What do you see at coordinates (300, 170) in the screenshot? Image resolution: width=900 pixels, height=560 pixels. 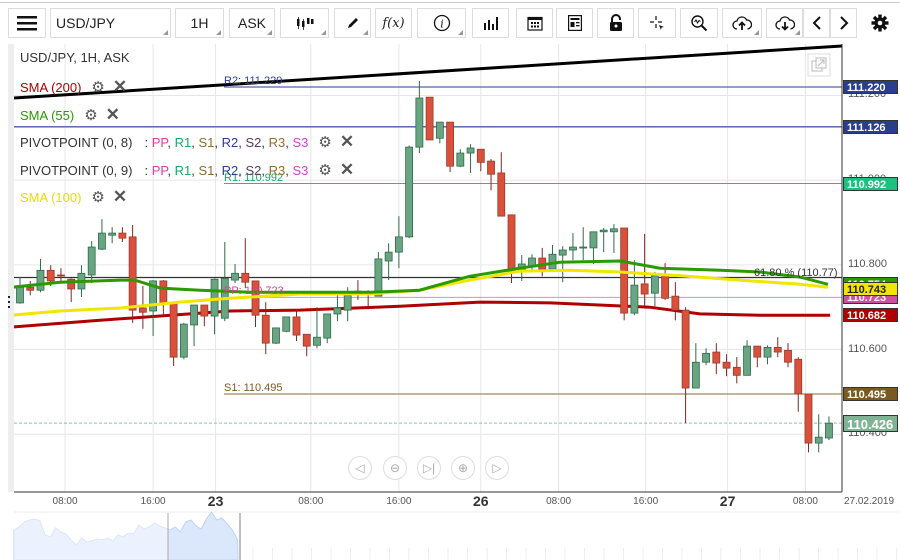 I see `pivot-part-s3: S3` at bounding box center [300, 170].